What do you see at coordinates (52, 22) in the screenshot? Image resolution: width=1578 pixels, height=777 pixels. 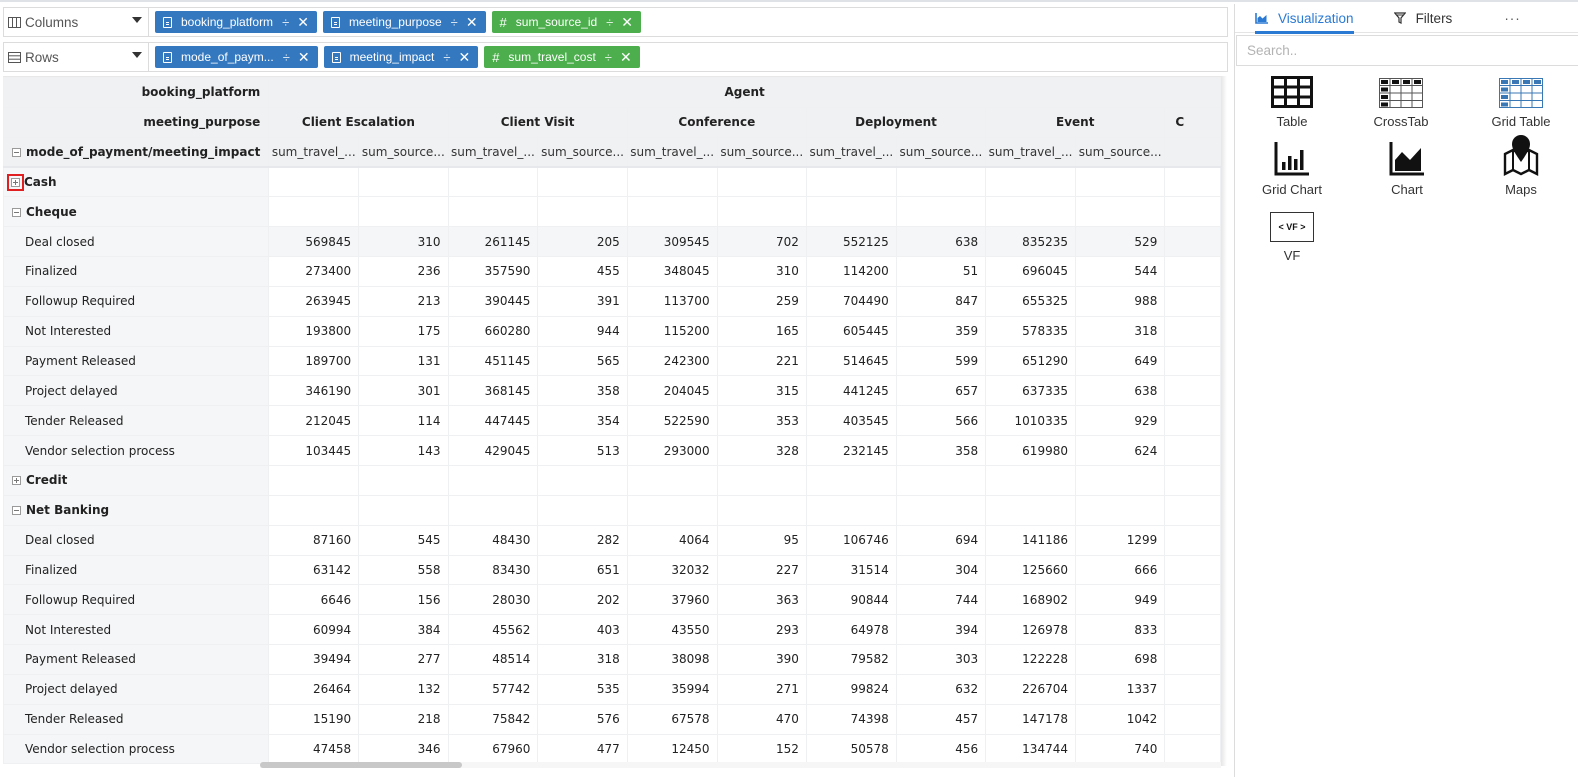 I see `columns-label: Columns` at bounding box center [52, 22].